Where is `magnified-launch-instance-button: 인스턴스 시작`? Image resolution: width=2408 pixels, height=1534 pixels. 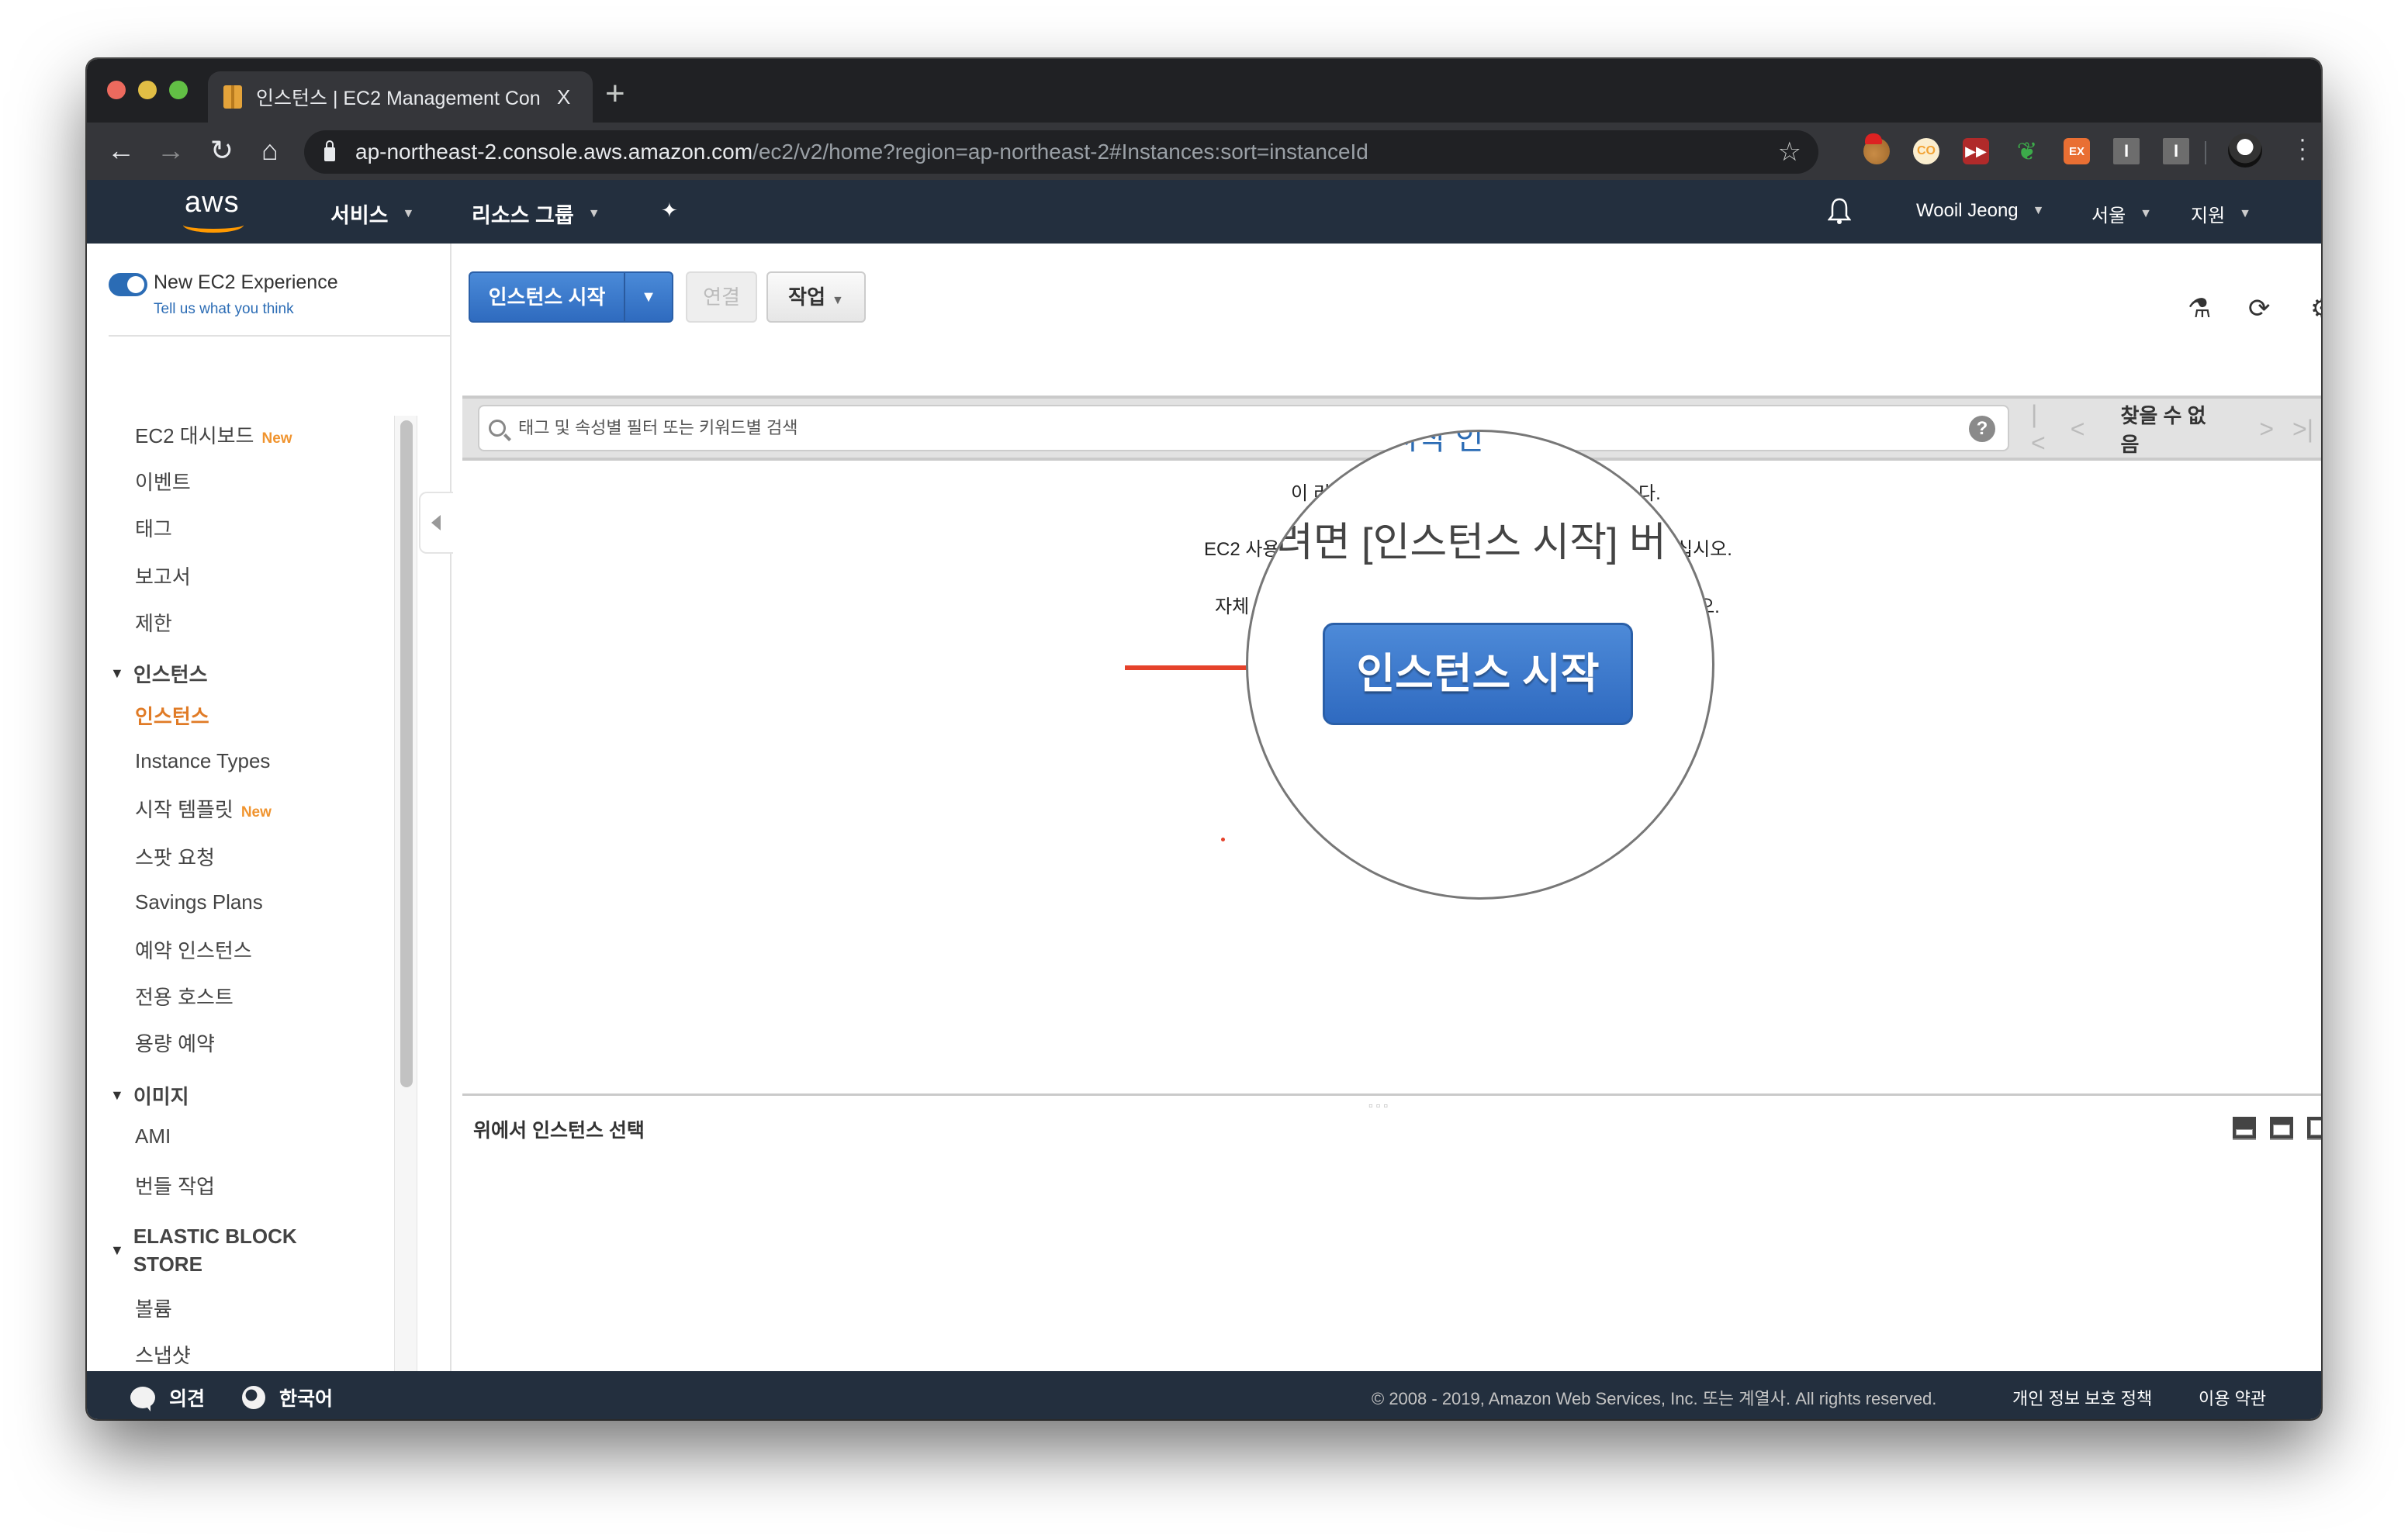 magnified-launch-instance-button: 인스턴스 시작 is located at coordinates (1478, 674).